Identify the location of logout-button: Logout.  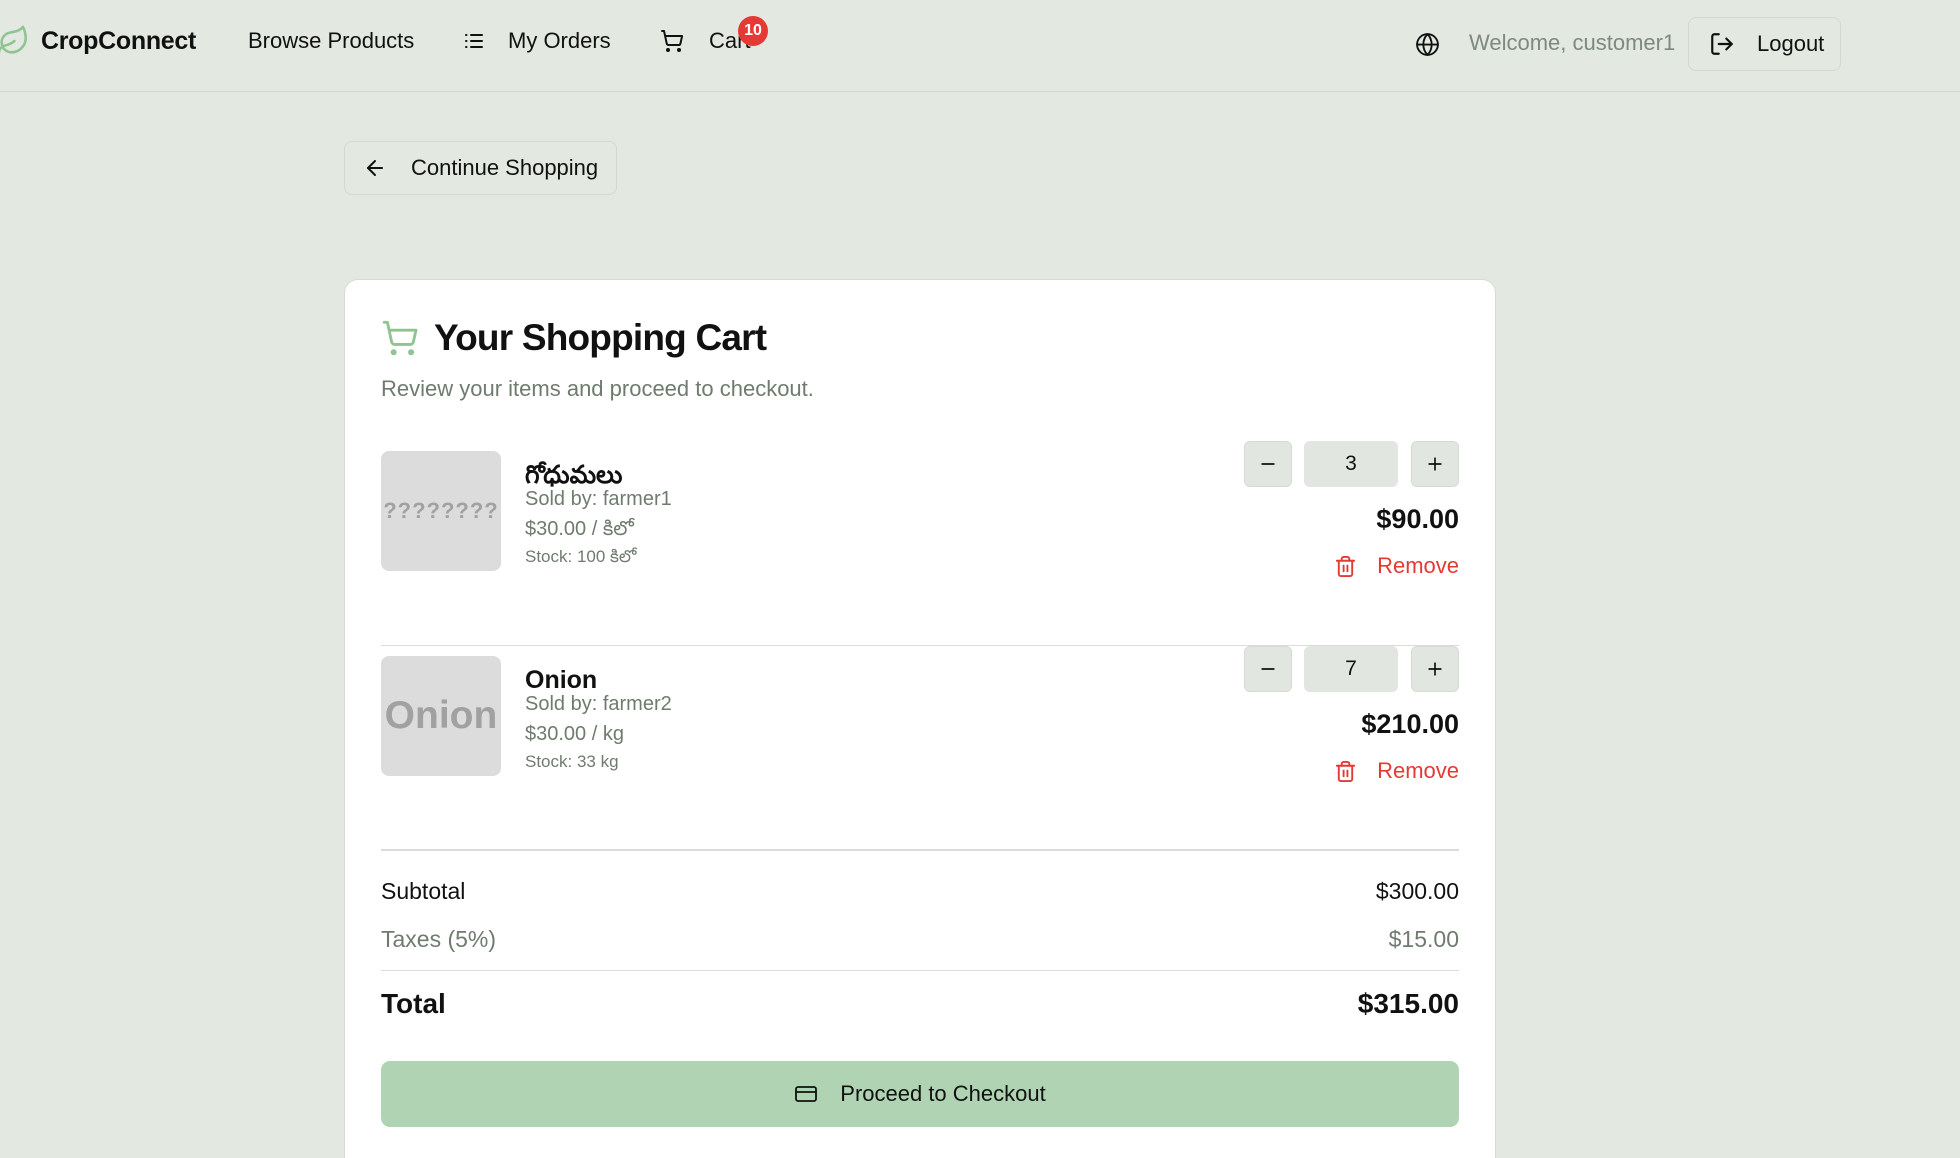
(1764, 44).